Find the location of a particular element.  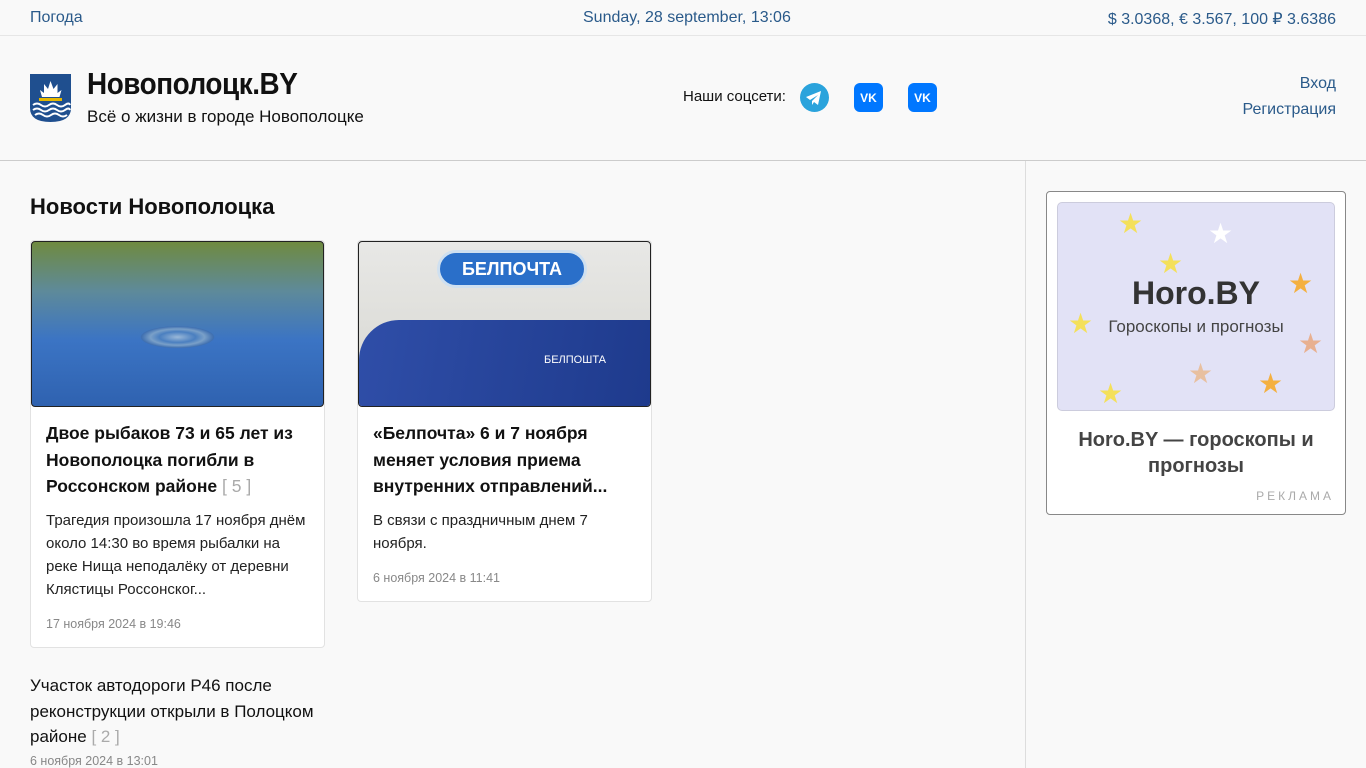

news-date: 6 ноября 2024 в 11:41 is located at coordinates (437, 577).